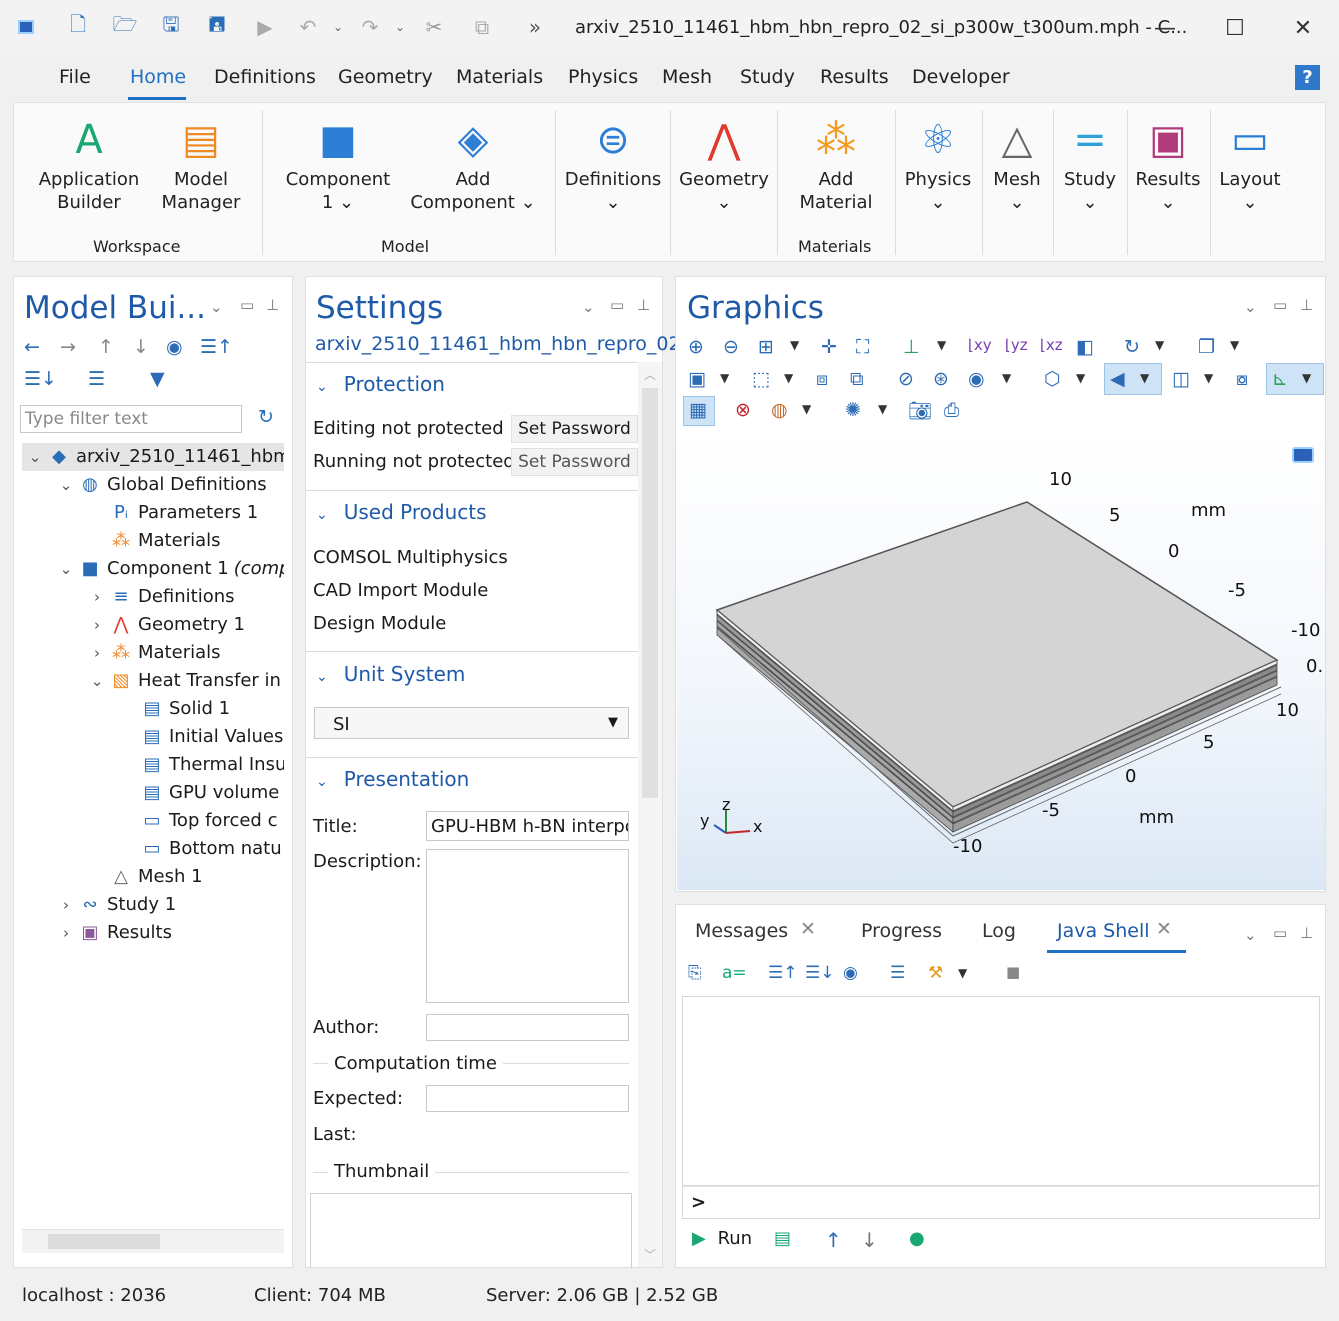 The height and width of the screenshot is (1321, 1339). I want to click on unit-system-select: SI ▼, so click(471, 723).